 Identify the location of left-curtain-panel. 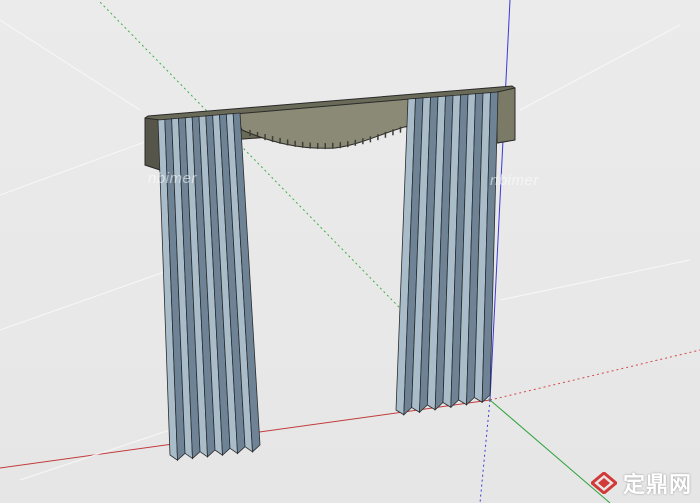
(209, 287).